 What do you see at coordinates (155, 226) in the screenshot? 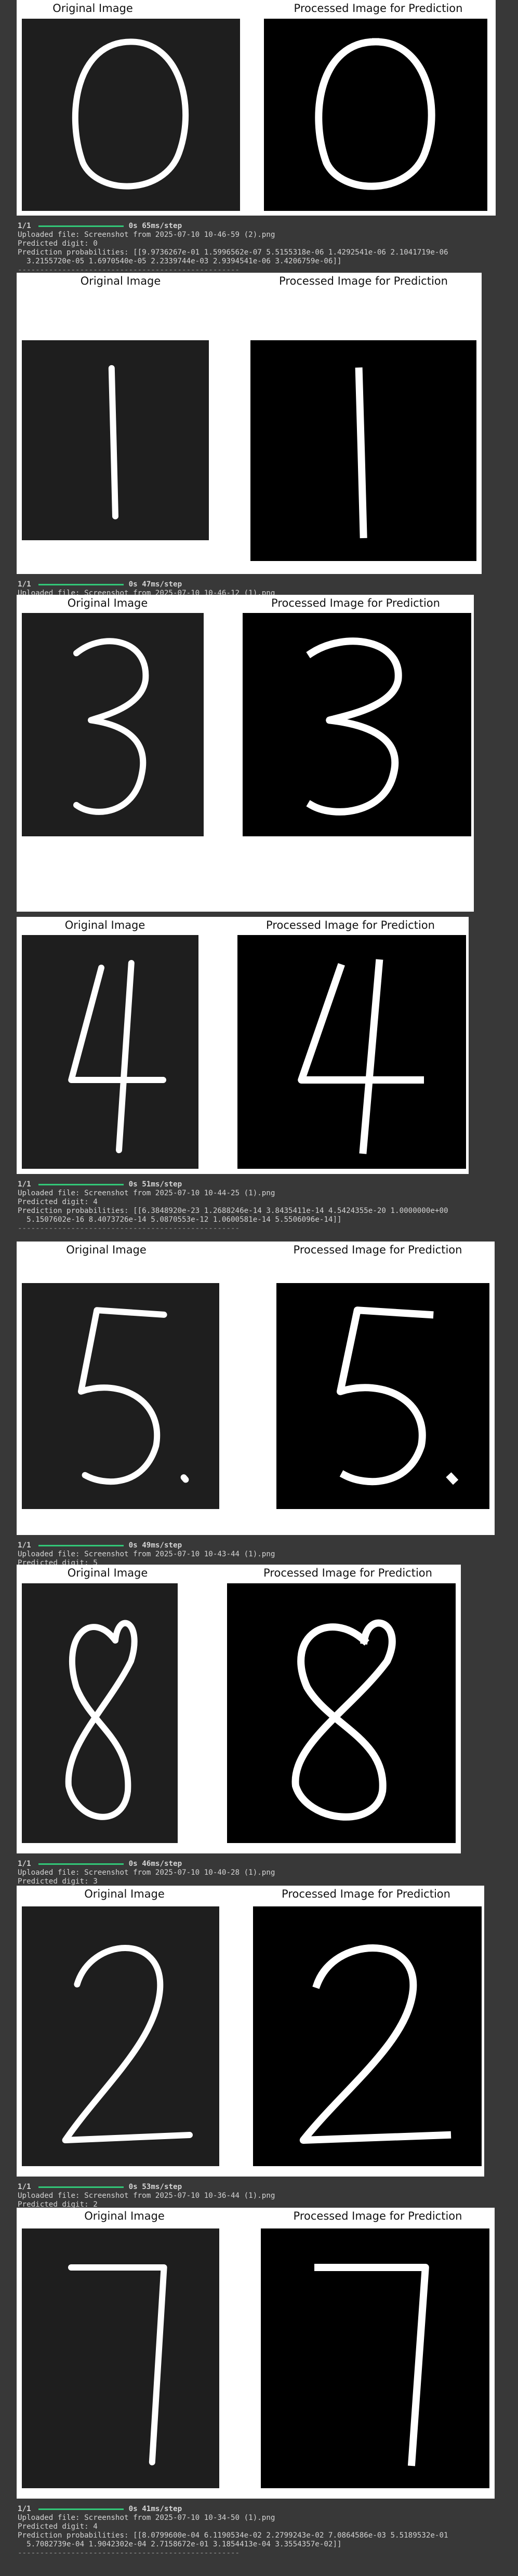
I see `progress-time: 0s 65ms/step` at bounding box center [155, 226].